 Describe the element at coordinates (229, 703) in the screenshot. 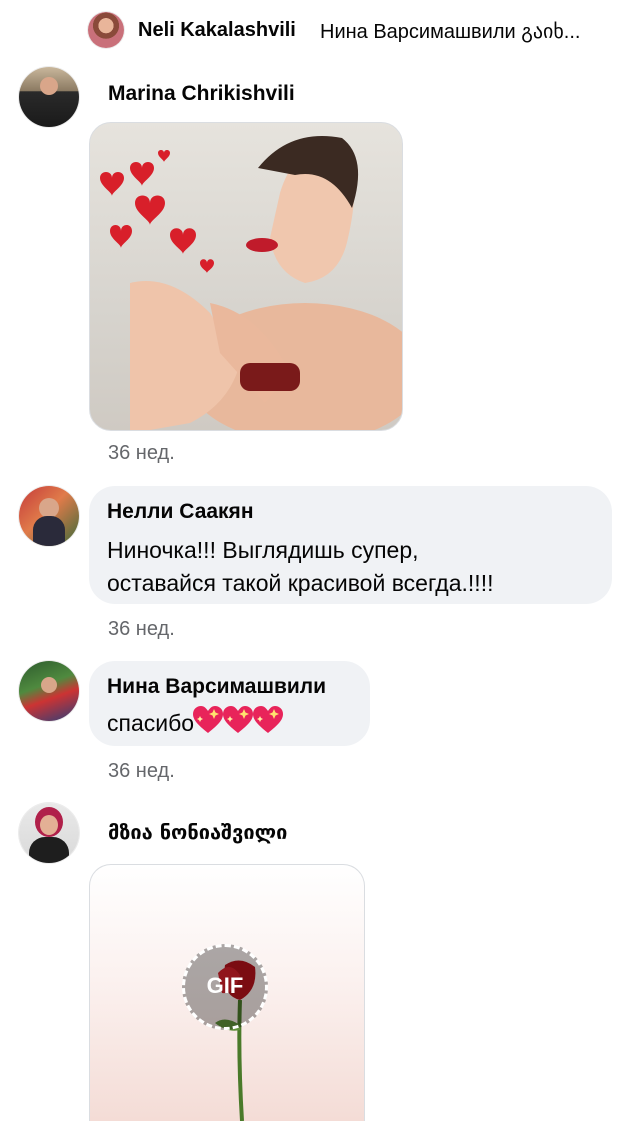

I see `comment-bubble: Нина Варсимашвили спасибо` at that location.